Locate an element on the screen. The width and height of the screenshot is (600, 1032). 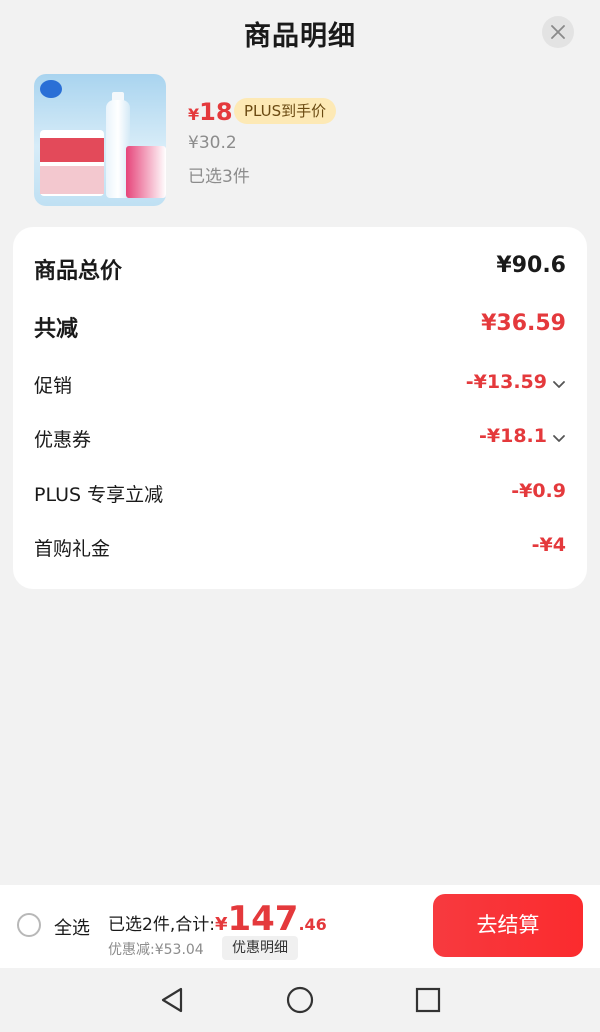
plus-discount-row: PLUS 专享立减 -¥0.9 is located at coordinates (300, 496).